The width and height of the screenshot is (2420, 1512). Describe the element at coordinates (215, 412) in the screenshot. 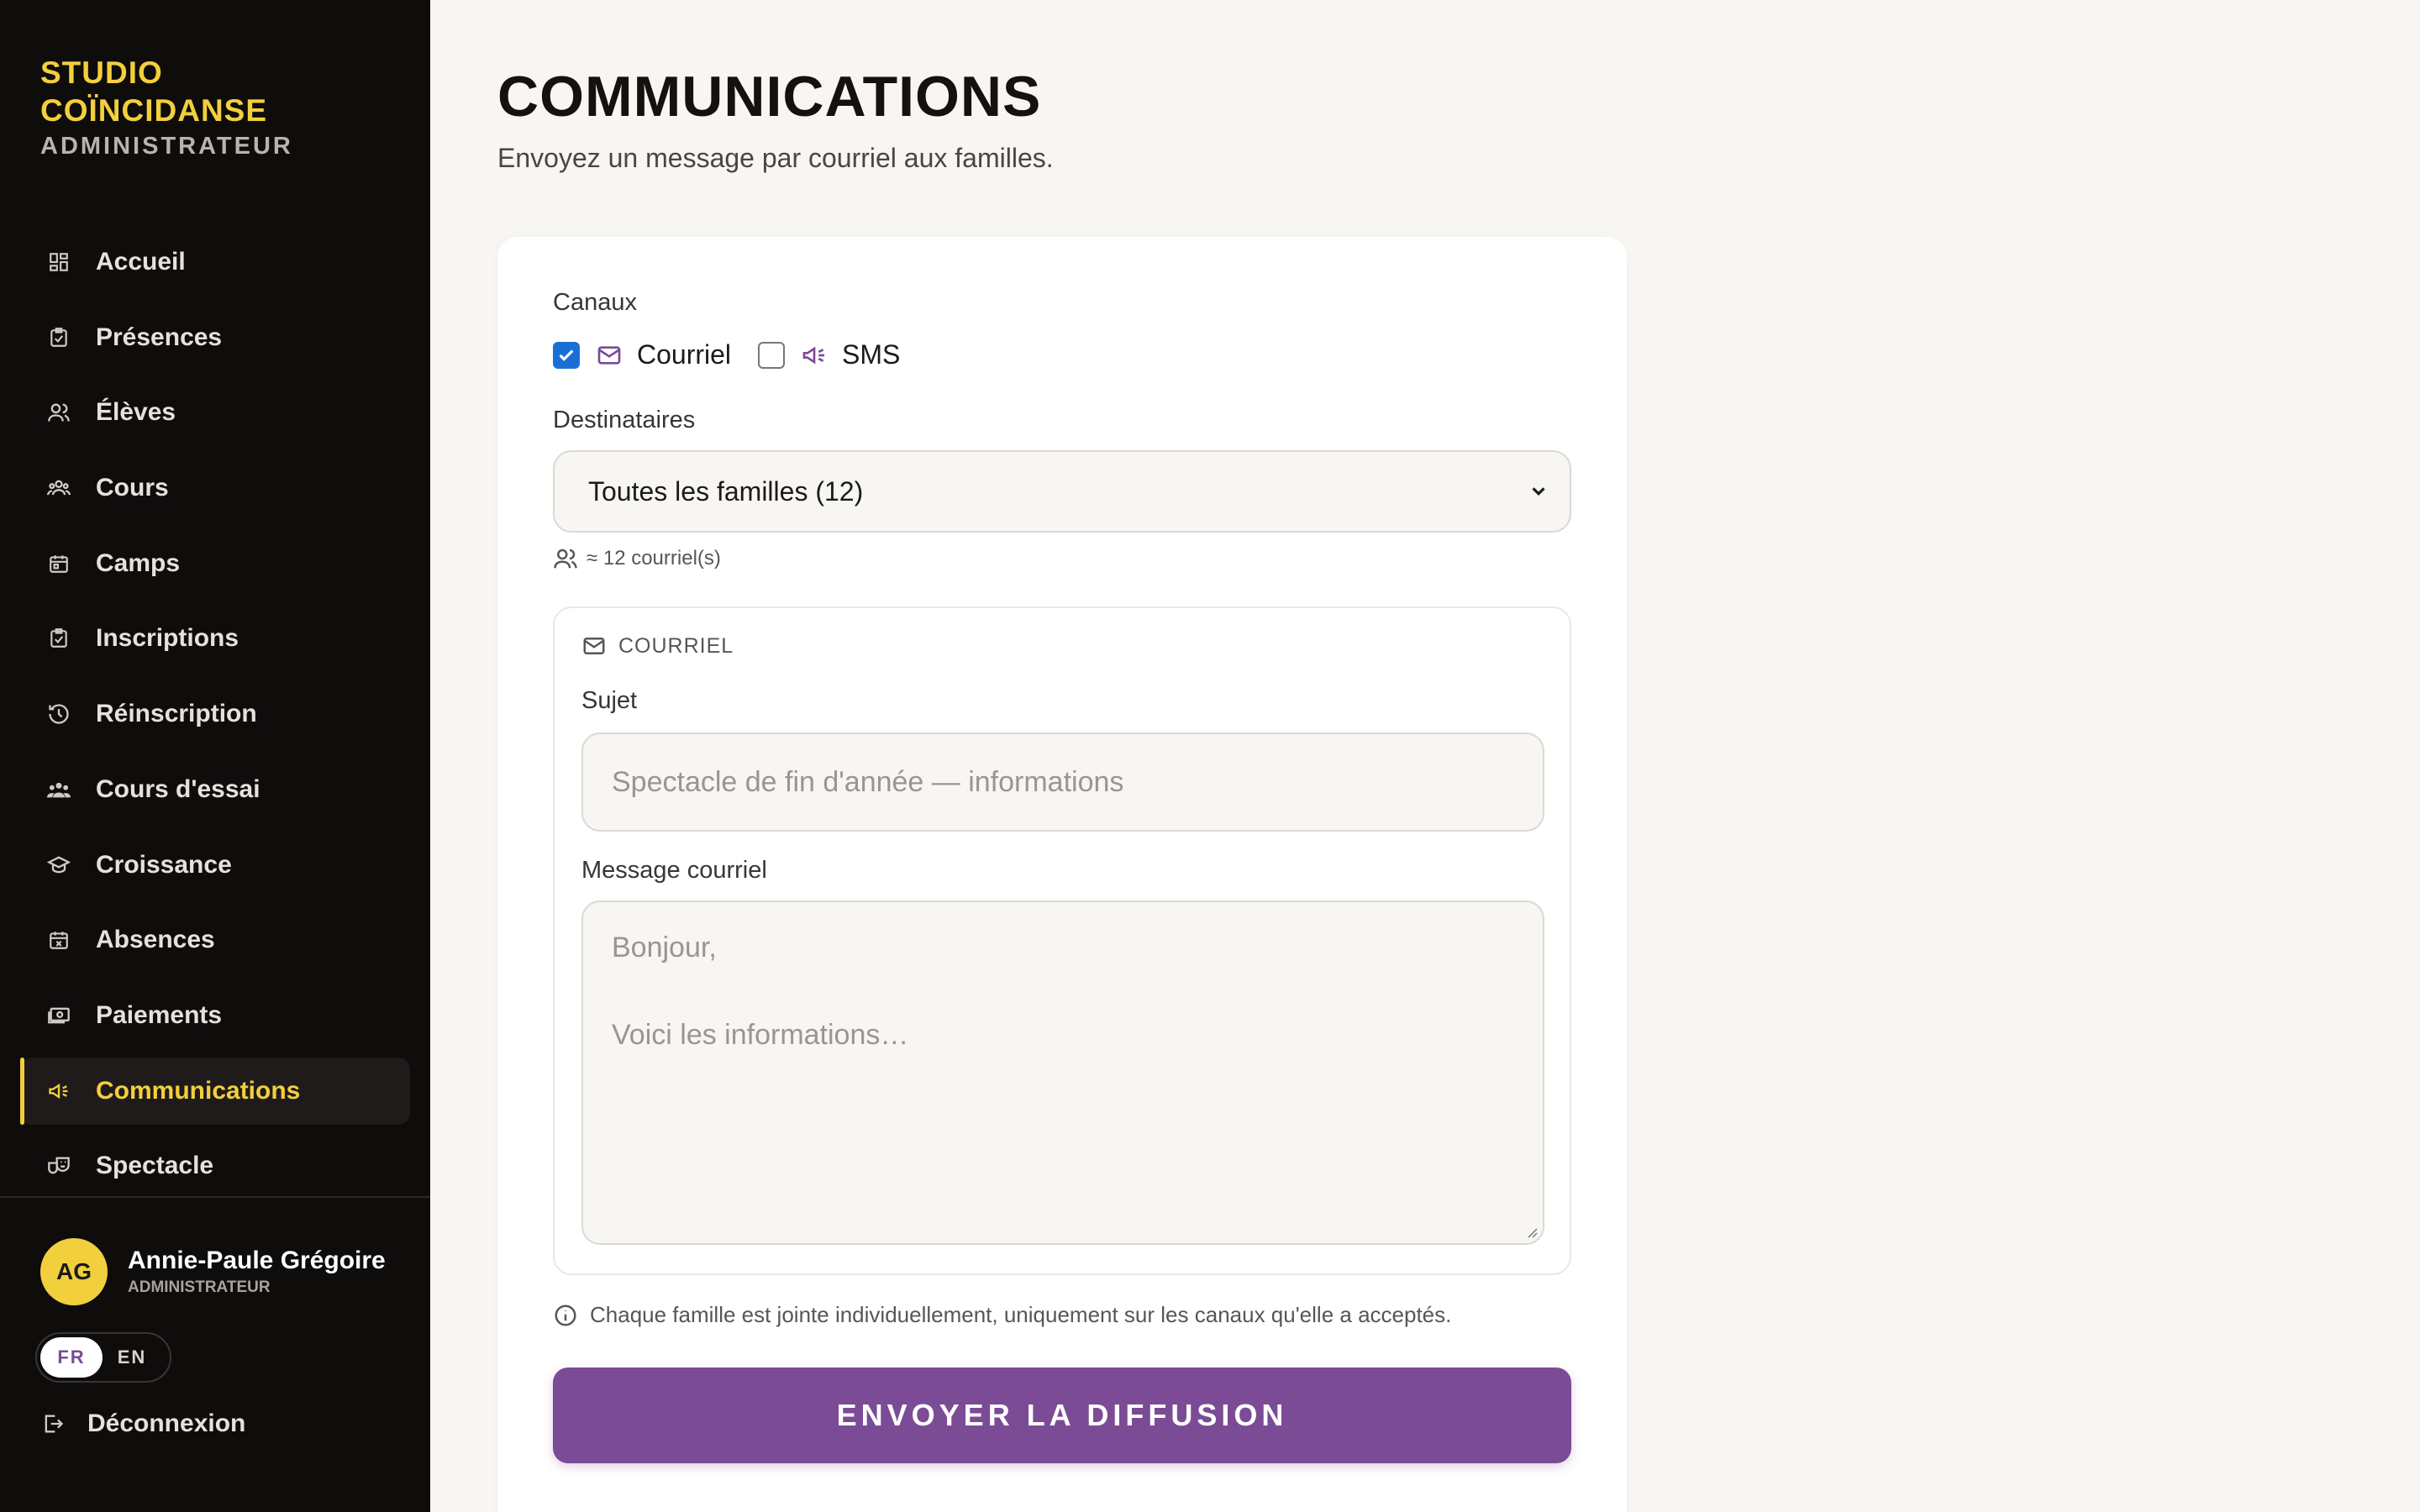

I see `sidebar-item-eleves: Élèves` at that location.